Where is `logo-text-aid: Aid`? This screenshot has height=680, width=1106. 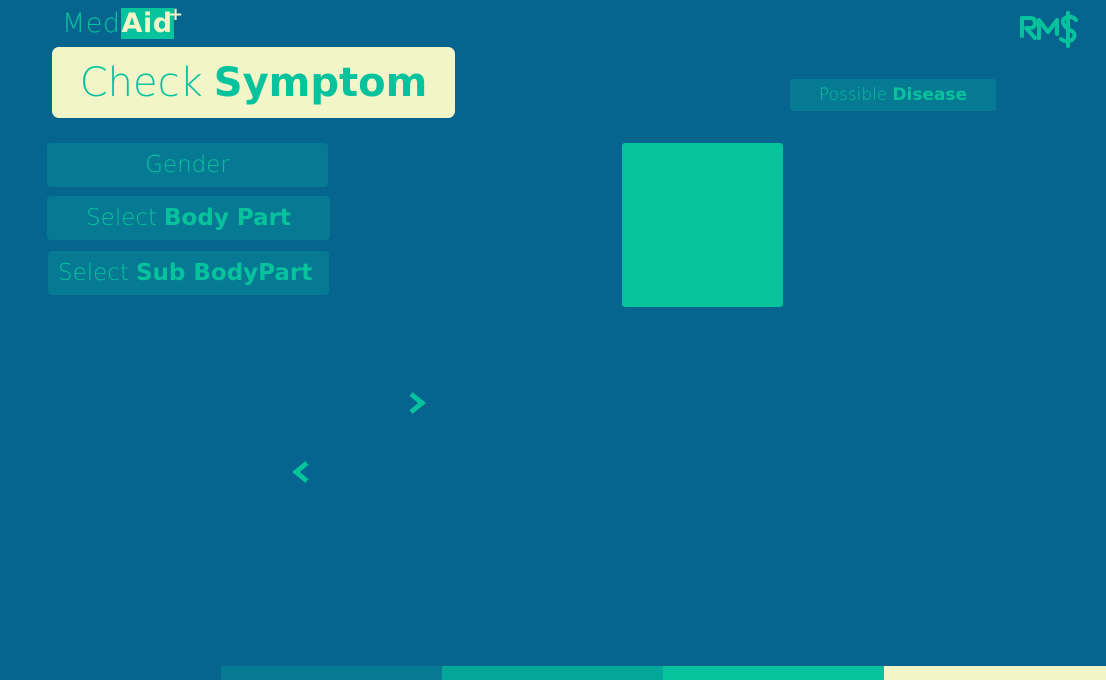 logo-text-aid: Aid is located at coordinates (147, 23).